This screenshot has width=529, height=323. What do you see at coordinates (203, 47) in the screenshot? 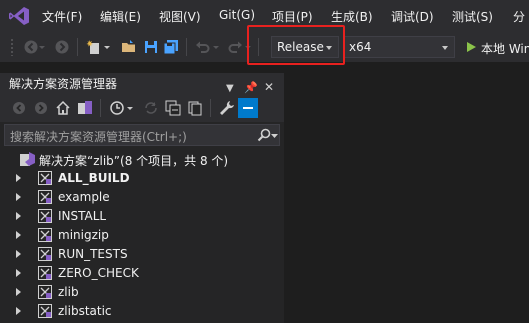
I see `undo-icon` at bounding box center [203, 47].